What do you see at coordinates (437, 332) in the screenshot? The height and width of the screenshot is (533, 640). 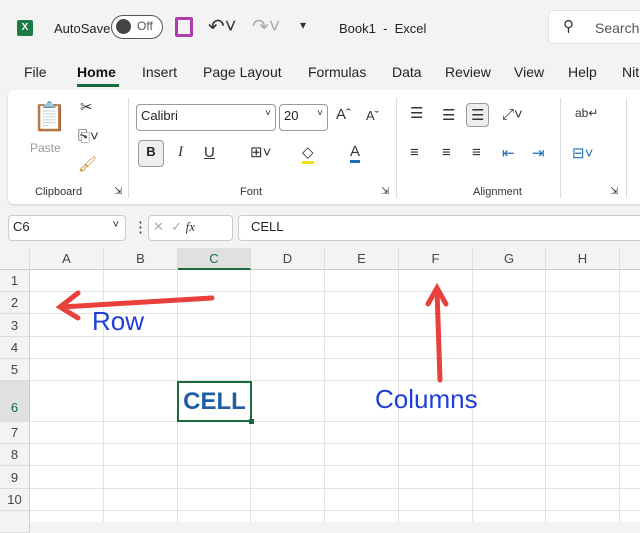 I see `columns-arrow` at bounding box center [437, 332].